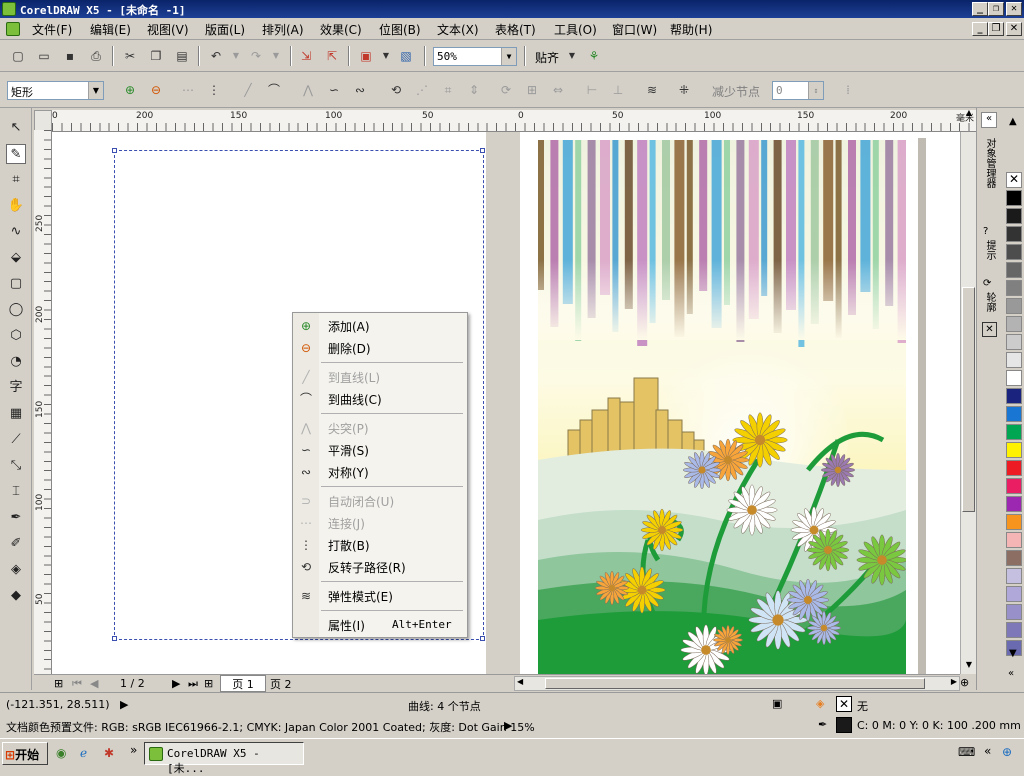 This screenshot has height=776, width=1024. Describe the element at coordinates (367, 567) in the screenshot. I see `menu-item-reverse-subpath: 反转子路径(R)` at that location.